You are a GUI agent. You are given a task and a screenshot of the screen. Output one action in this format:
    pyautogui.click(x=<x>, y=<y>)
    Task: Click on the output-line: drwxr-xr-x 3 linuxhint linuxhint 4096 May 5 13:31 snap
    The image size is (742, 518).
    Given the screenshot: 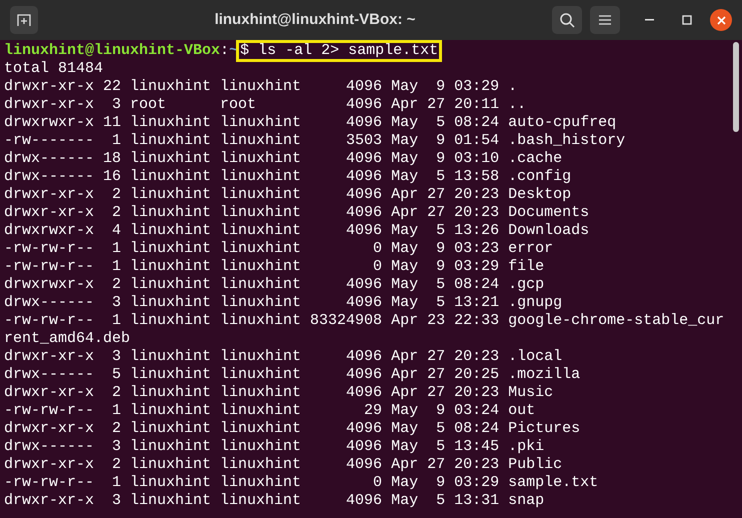 What is the action you would take?
    pyautogui.click(x=274, y=501)
    